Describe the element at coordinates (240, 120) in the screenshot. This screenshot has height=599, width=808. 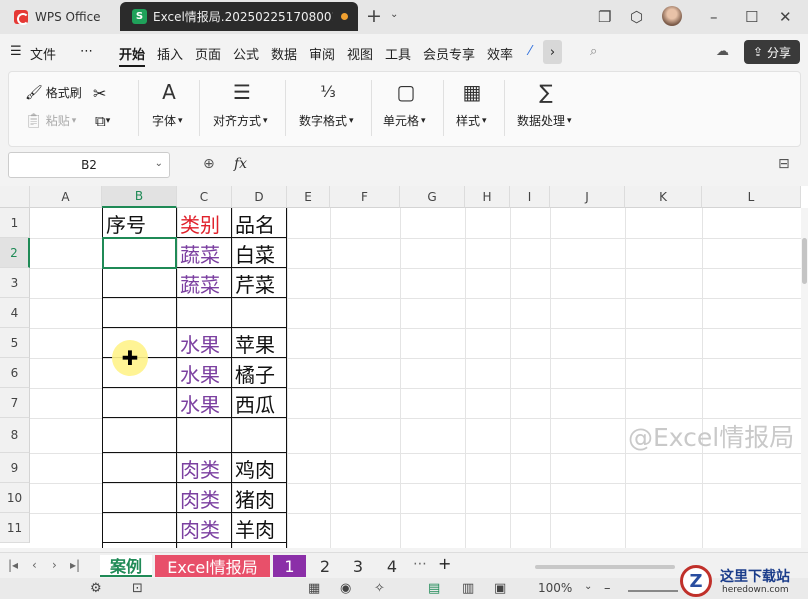
I see `align-button: 对齐方式 ▾` at that location.